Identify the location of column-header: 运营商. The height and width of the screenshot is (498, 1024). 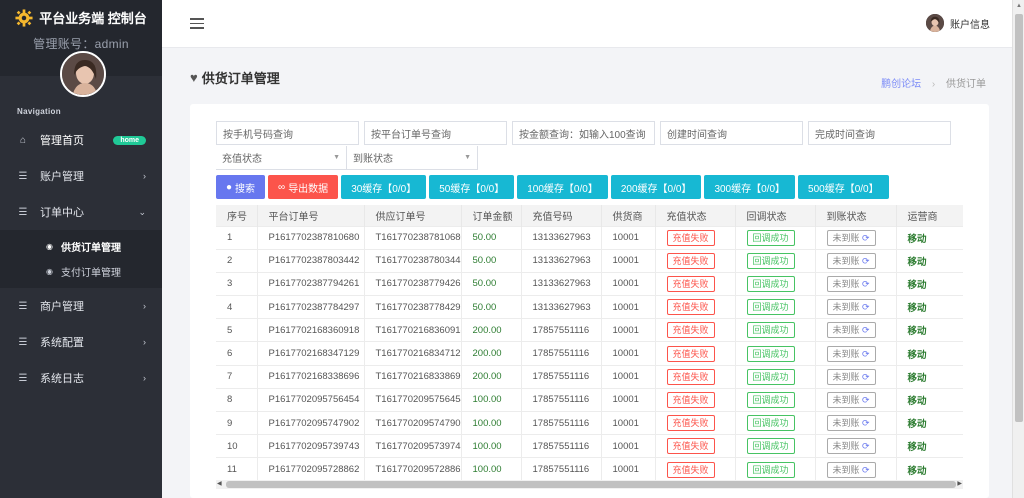
(929, 215).